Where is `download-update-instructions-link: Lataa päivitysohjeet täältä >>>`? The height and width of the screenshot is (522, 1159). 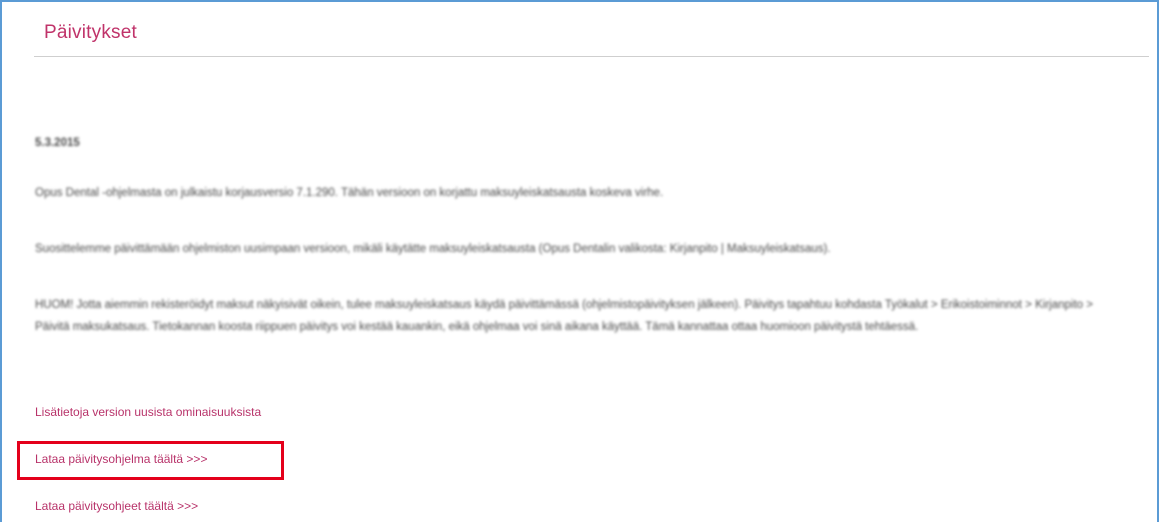
download-update-instructions-link: Lataa päivitysohjeet täältä >>> is located at coordinates (116, 506).